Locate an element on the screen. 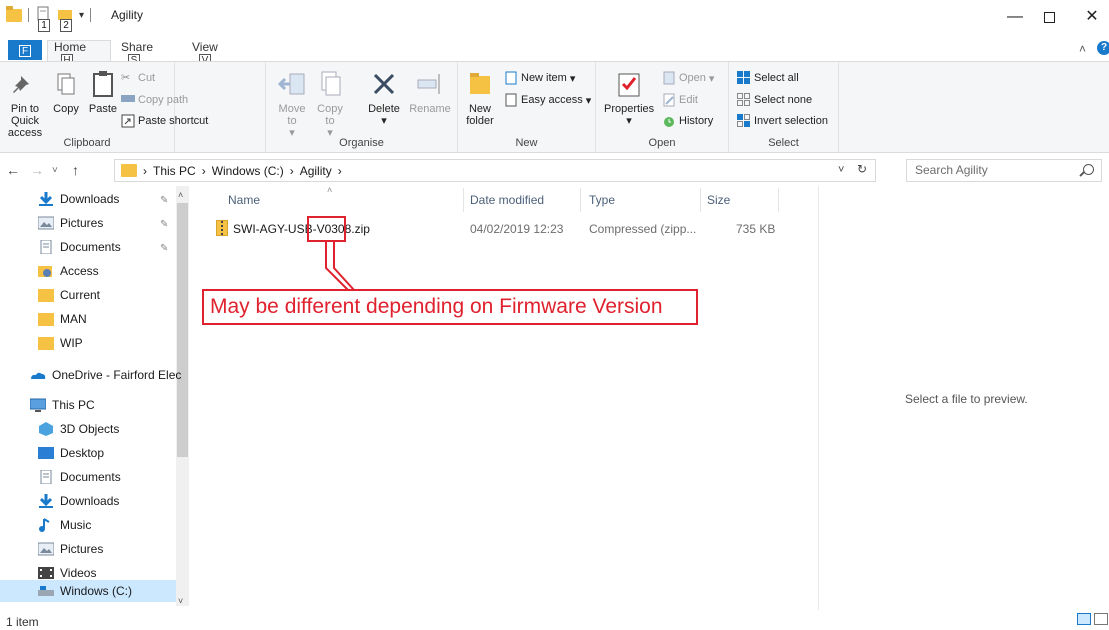 The height and width of the screenshot is (630, 1109). nav-item-documents: Documents is located at coordinates (79, 247).